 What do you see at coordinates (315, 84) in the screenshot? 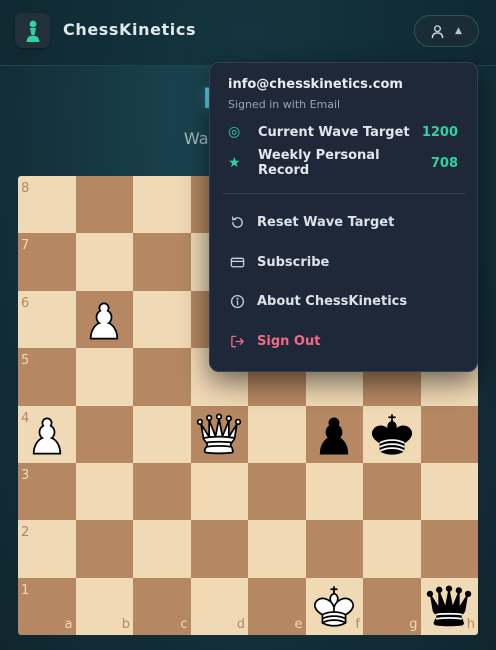
I see `user-email: info@chesskinetics.com` at bounding box center [315, 84].